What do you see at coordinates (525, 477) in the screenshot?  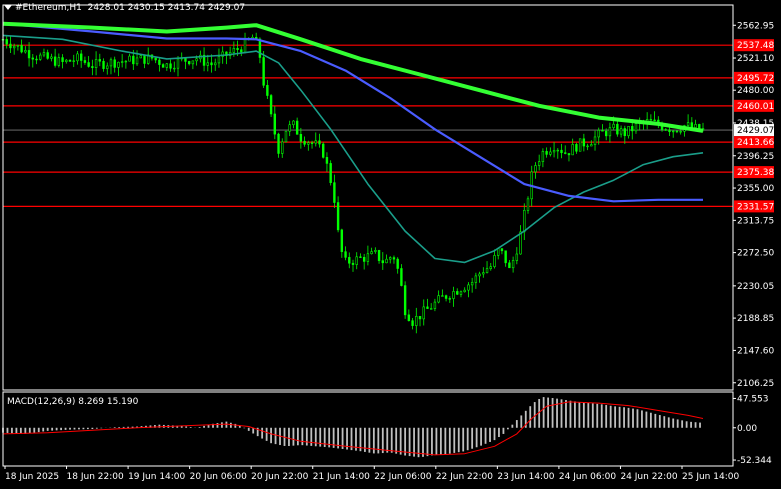 I see `x-tick-label: 23 Jun 14:00` at bounding box center [525, 477].